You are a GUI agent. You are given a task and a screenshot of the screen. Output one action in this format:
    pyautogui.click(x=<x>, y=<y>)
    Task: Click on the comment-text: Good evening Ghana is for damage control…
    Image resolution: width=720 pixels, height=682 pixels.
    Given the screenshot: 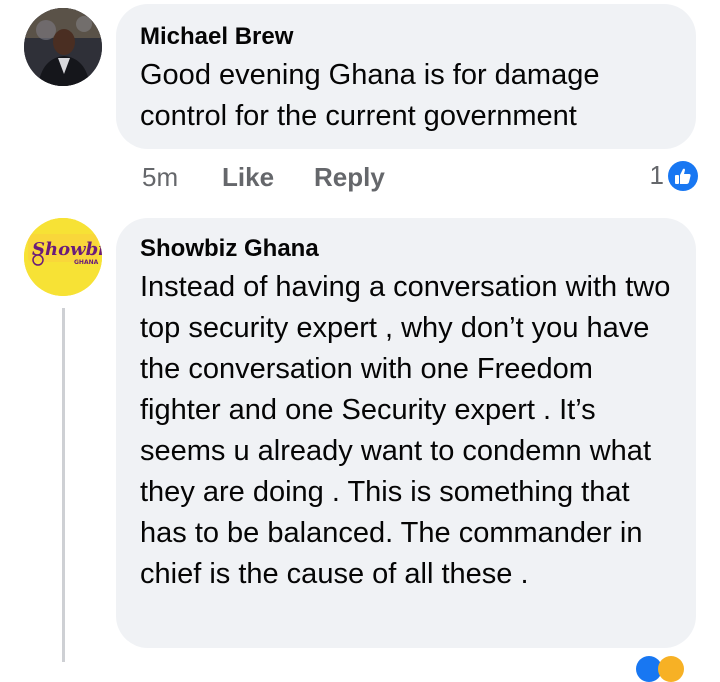 What is the action you would take?
    pyautogui.click(x=370, y=95)
    